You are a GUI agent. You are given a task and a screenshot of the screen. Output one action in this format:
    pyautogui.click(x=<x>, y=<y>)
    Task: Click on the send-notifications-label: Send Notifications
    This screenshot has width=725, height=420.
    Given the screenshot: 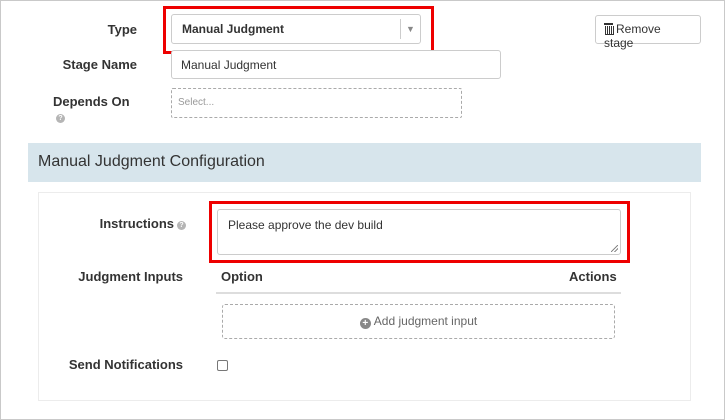 What is the action you would take?
    pyautogui.click(x=125, y=364)
    